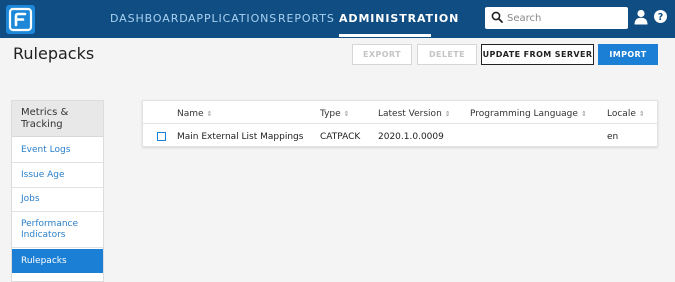  I want to click on search-icon, so click(497, 17).